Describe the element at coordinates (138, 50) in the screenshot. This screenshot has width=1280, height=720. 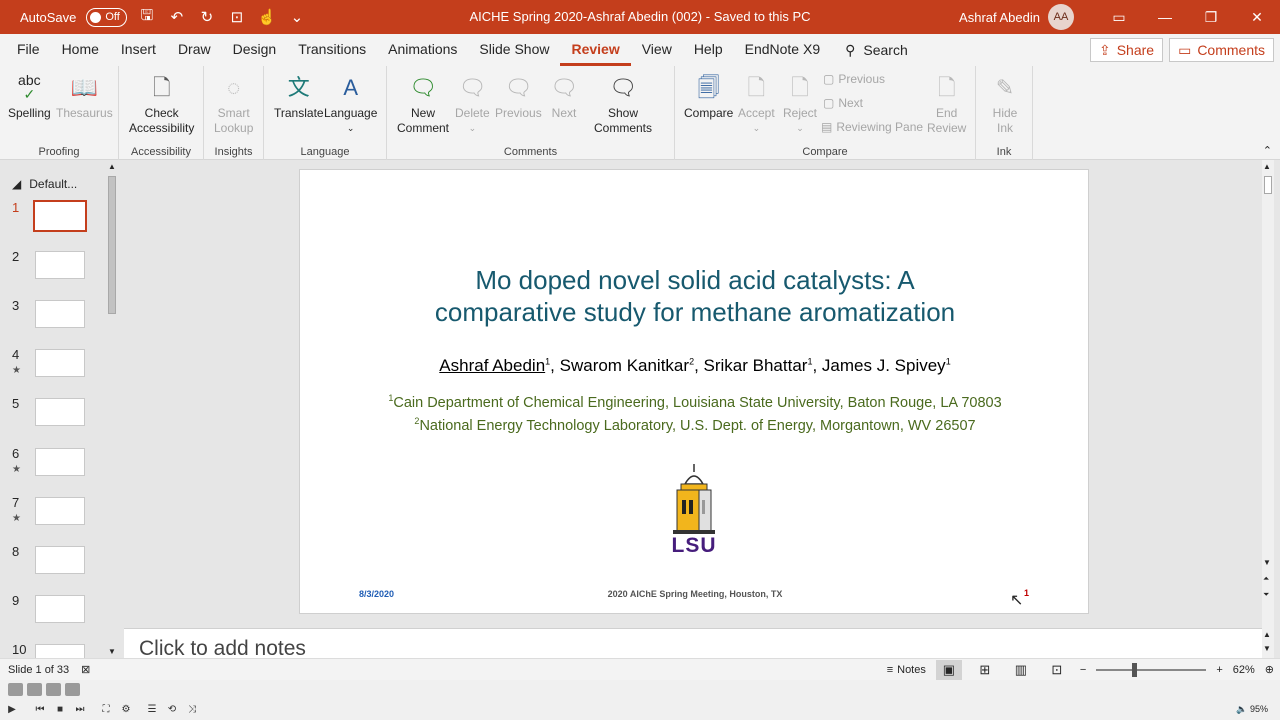
I see `tab-insert: Insert` at that location.